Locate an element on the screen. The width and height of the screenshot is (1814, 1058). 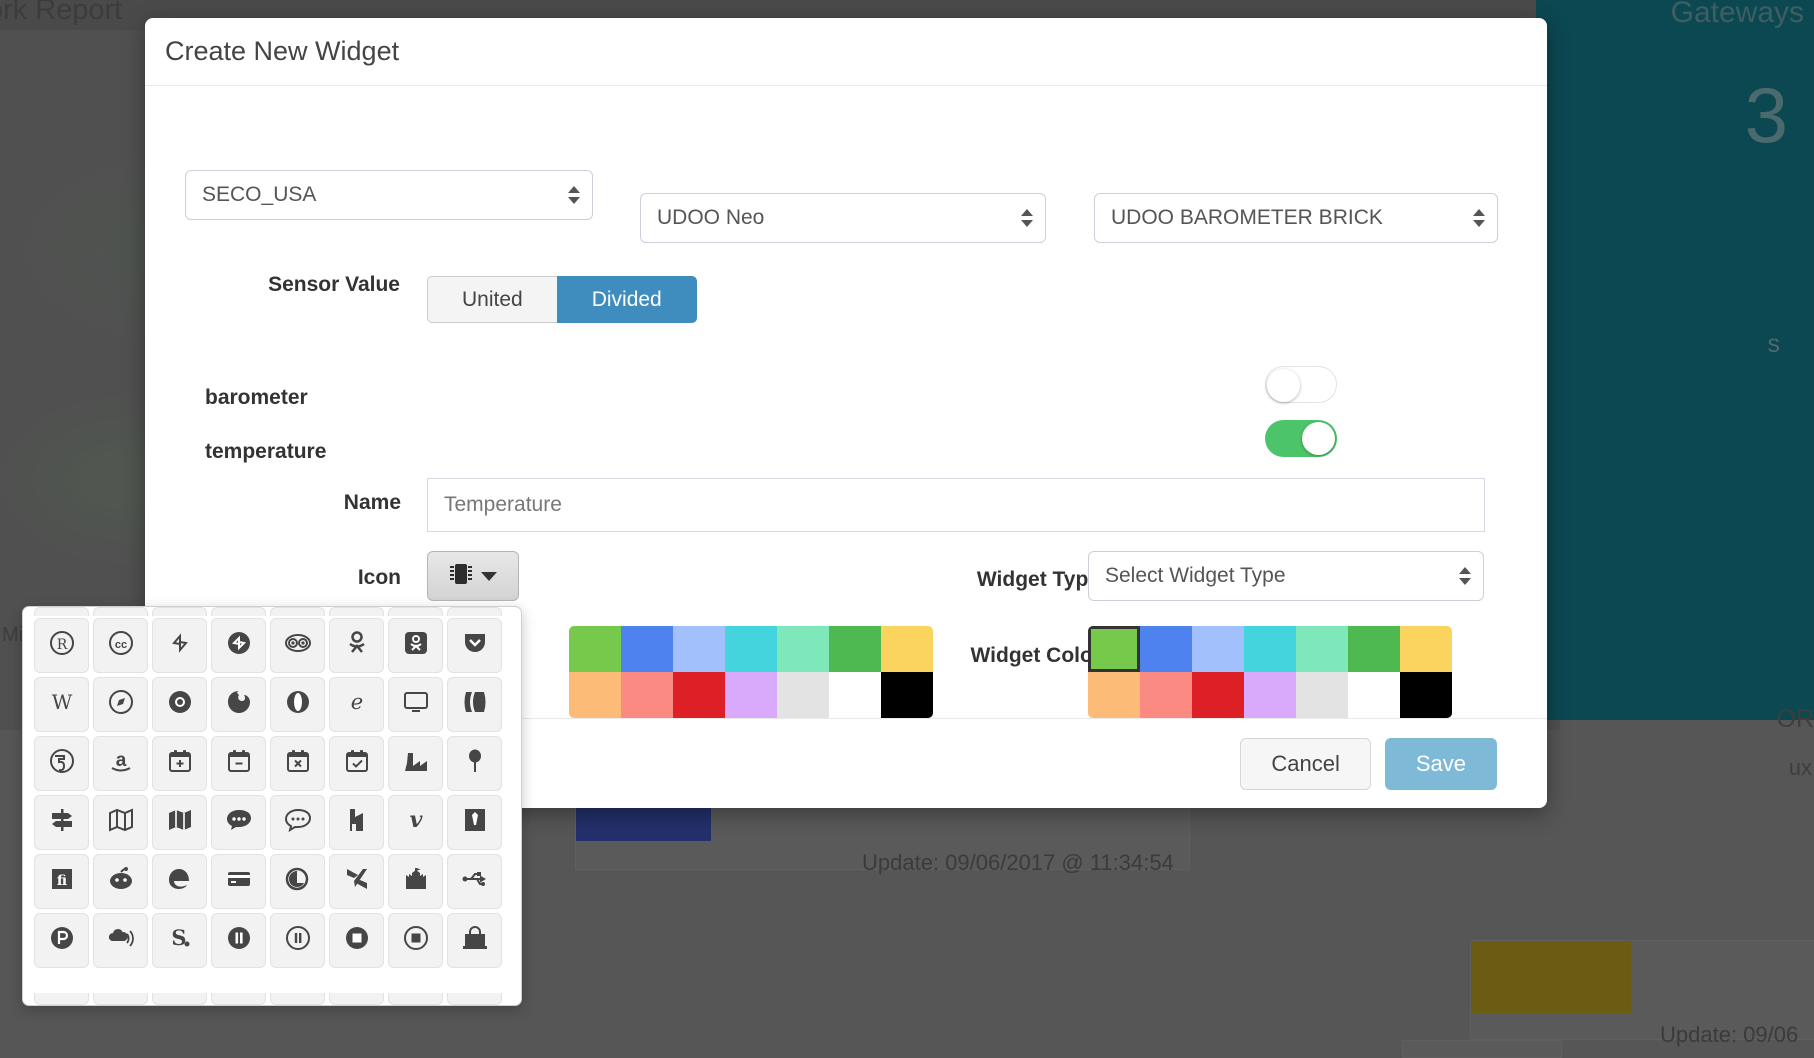
icon-picker-cell: fi is located at coordinates (61, 881).